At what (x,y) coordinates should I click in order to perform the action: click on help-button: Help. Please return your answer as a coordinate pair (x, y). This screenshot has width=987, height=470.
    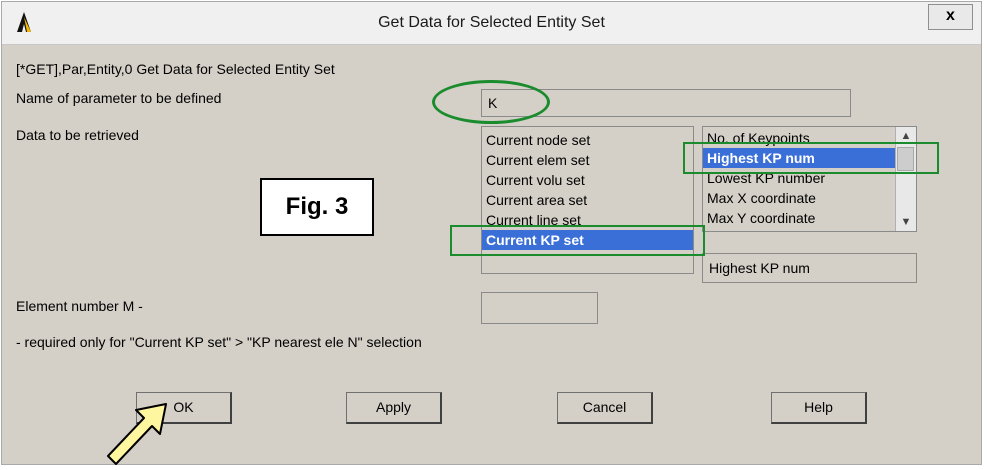
    Looking at the image, I should click on (819, 408).